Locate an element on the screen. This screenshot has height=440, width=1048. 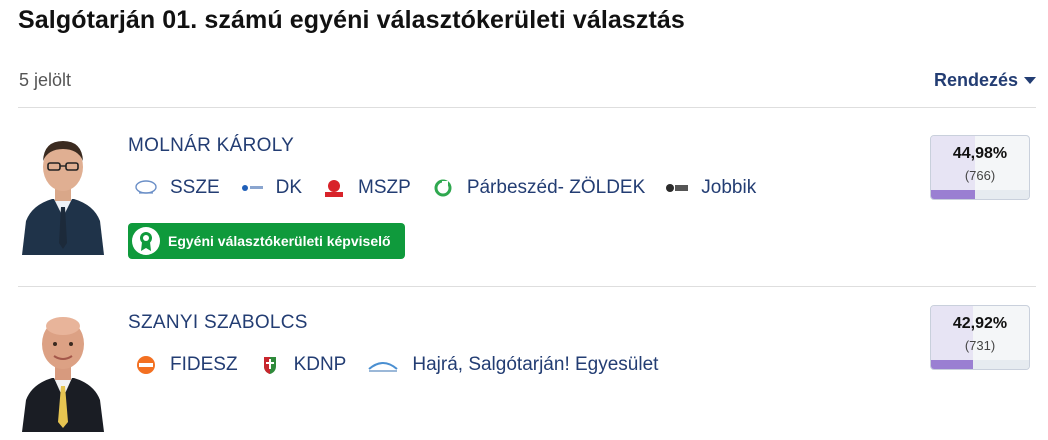
party-dk: DK is located at coordinates (271, 188).